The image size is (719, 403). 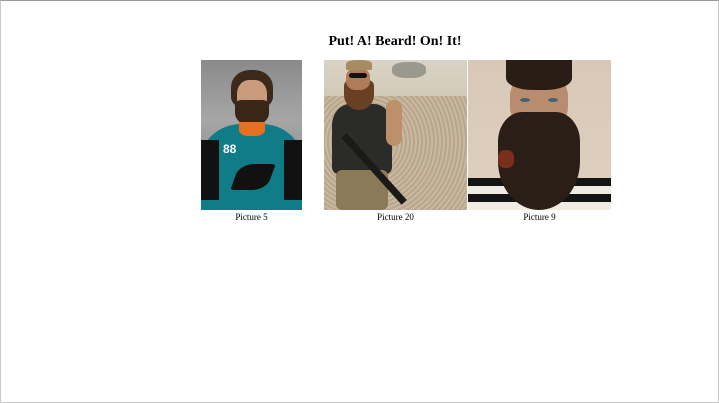 I want to click on picture-5-image: 88, so click(x=251, y=135).